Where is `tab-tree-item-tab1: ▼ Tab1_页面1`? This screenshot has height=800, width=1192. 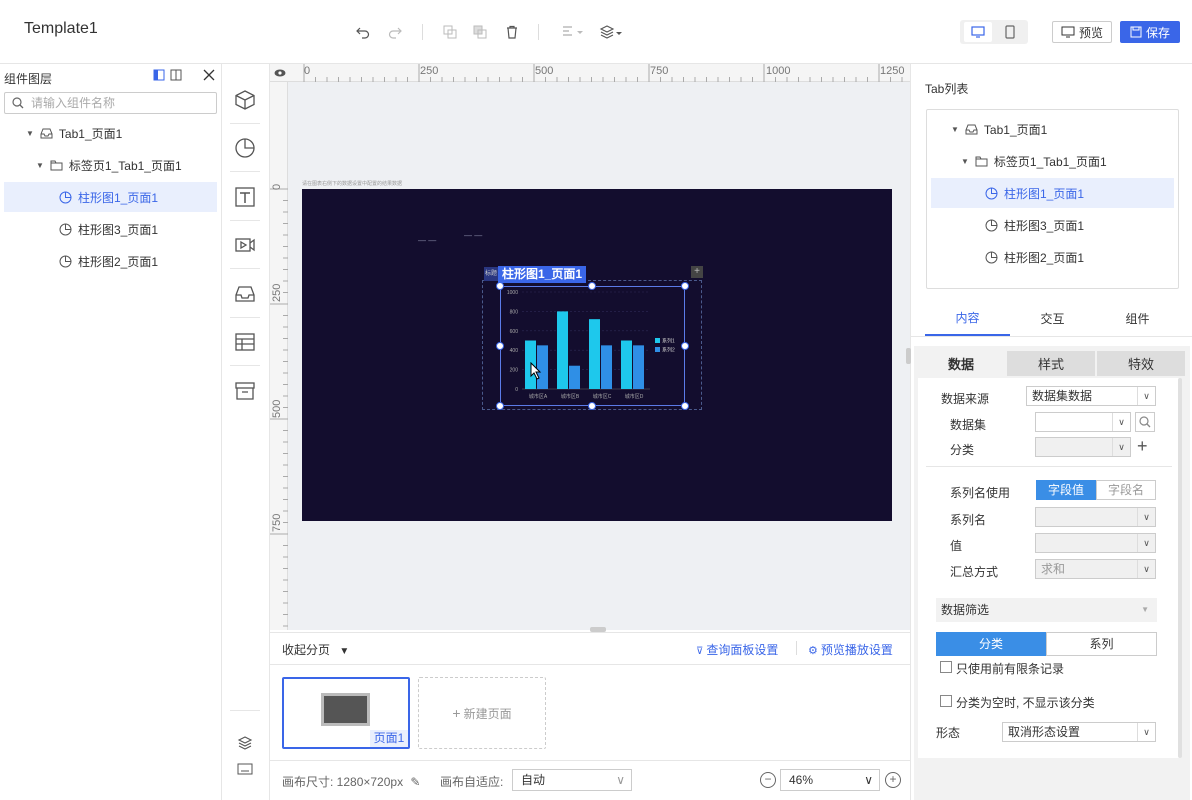
tab-tree-item-tab1: ▼ Tab1_页面1 is located at coordinates (1052, 129).